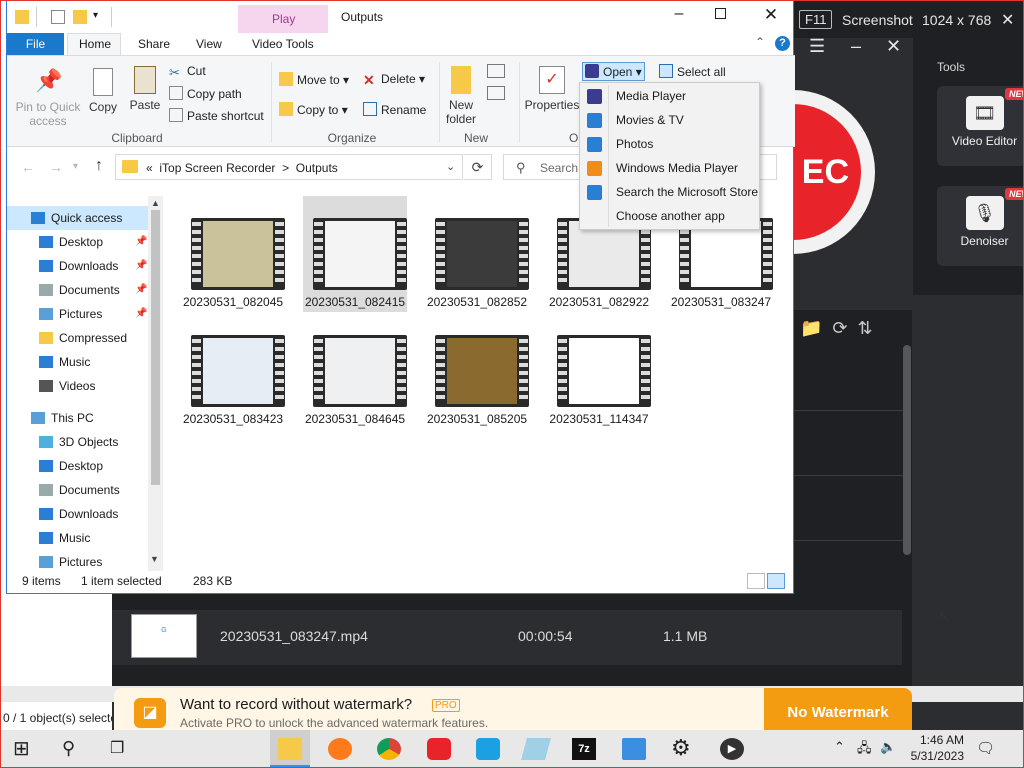 This screenshot has width=1024, height=768. What do you see at coordinates (394, 109) in the screenshot?
I see `rename-button: Rename` at bounding box center [394, 109].